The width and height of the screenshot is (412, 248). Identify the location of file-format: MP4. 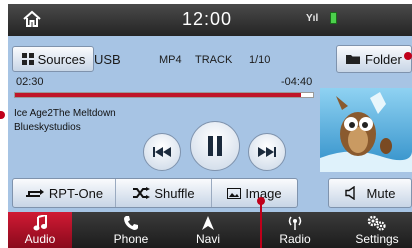
(170, 60).